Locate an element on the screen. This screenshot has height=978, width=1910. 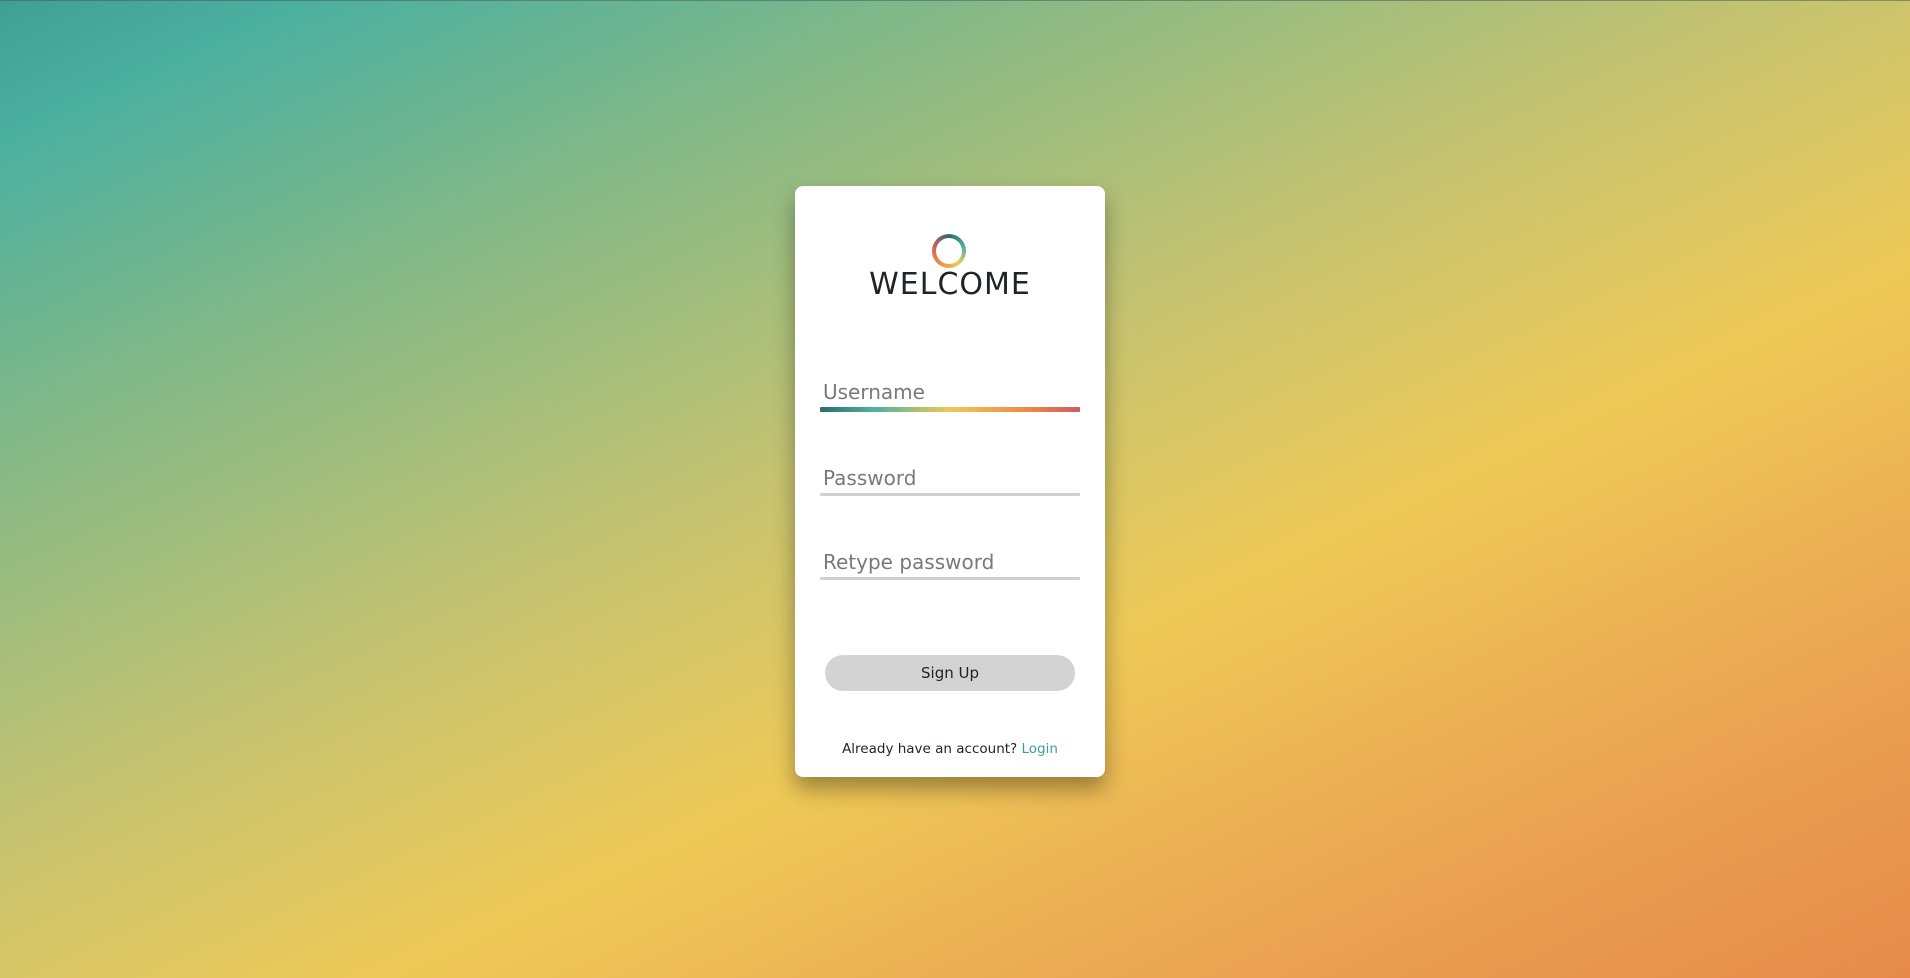
password-input is located at coordinates (950, 478).